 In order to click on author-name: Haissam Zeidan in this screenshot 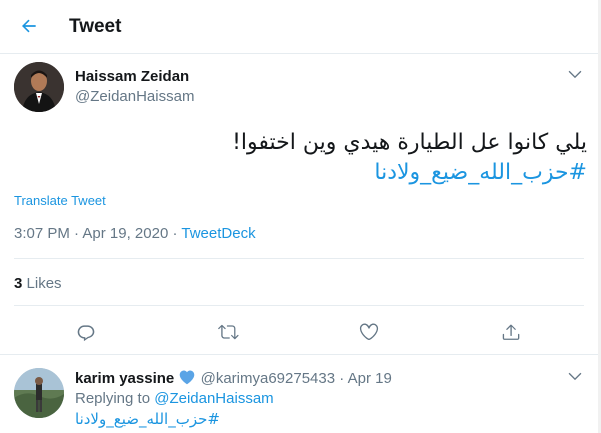, I will do `click(132, 76)`.